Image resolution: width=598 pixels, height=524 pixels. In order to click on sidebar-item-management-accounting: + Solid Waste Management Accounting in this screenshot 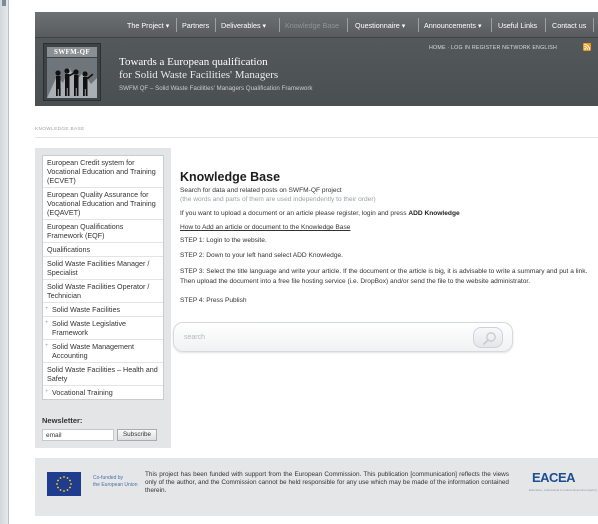, I will do `click(103, 351)`.